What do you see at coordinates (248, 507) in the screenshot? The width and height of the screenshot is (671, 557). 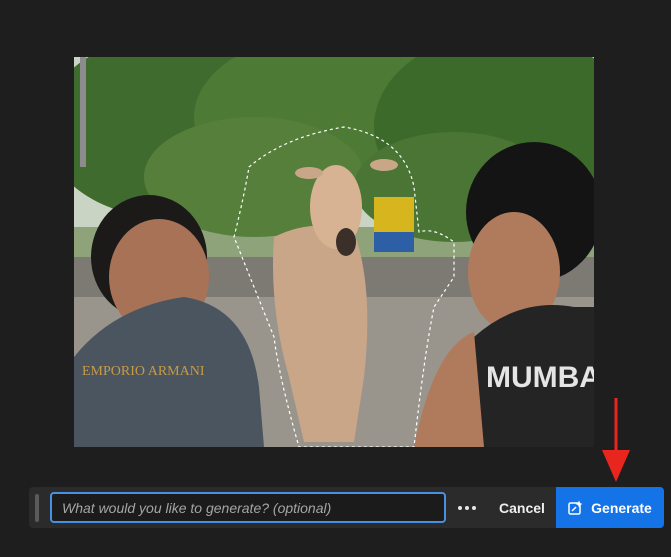 I see `prompt-input` at bounding box center [248, 507].